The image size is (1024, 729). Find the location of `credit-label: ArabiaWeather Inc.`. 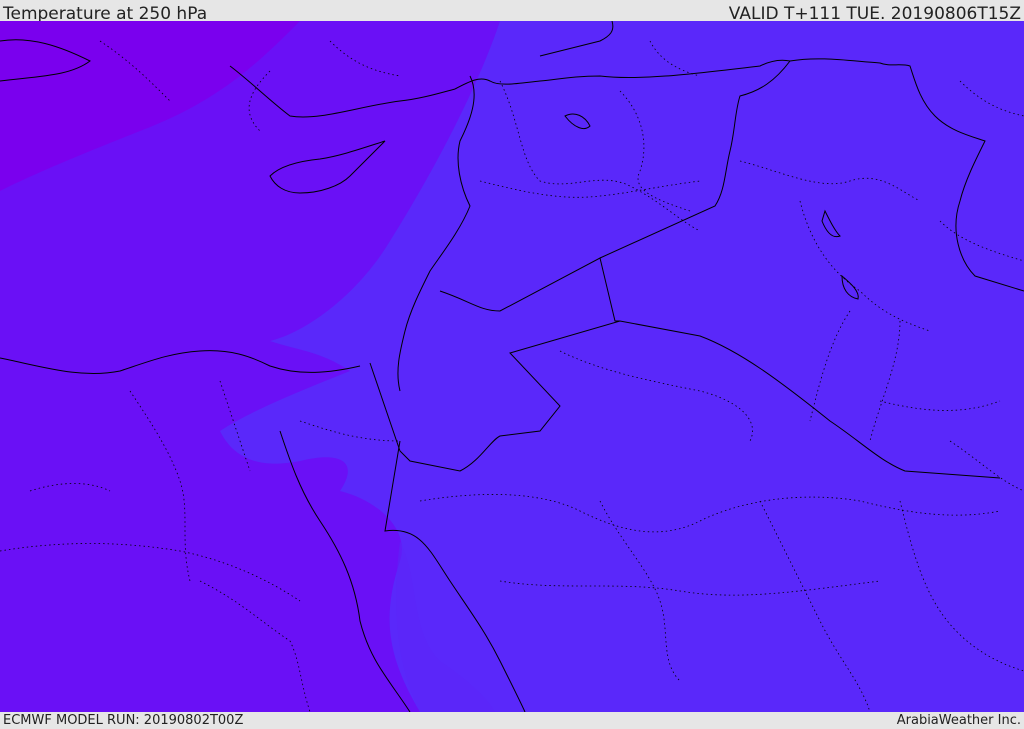

credit-label: ArabiaWeather Inc. is located at coordinates (958, 720).